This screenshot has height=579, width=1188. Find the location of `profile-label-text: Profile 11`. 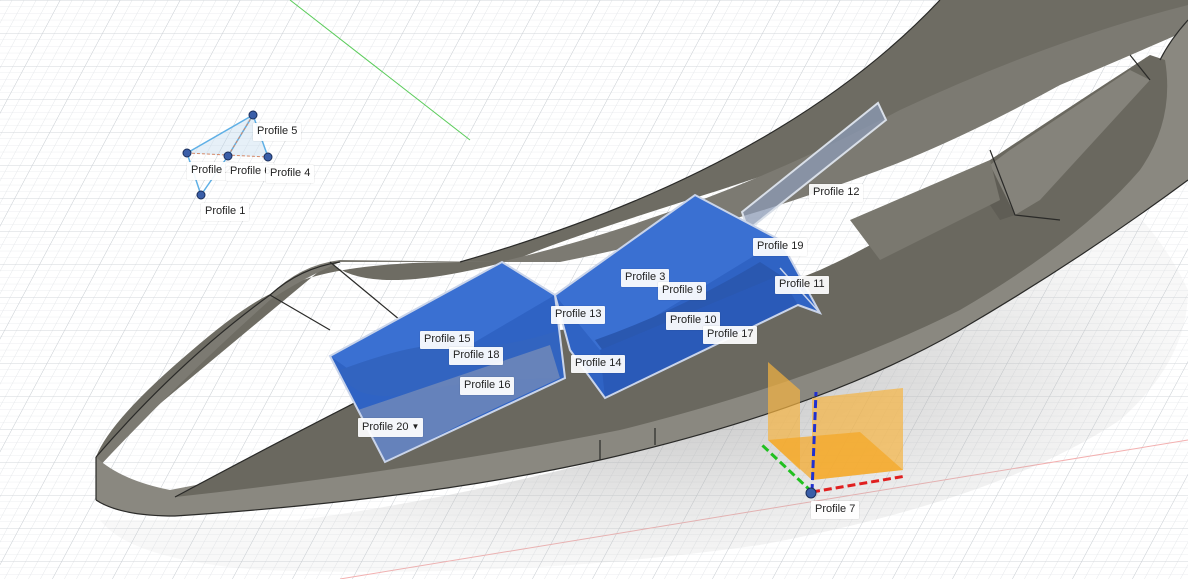

profile-label-text: Profile 11 is located at coordinates (802, 284).